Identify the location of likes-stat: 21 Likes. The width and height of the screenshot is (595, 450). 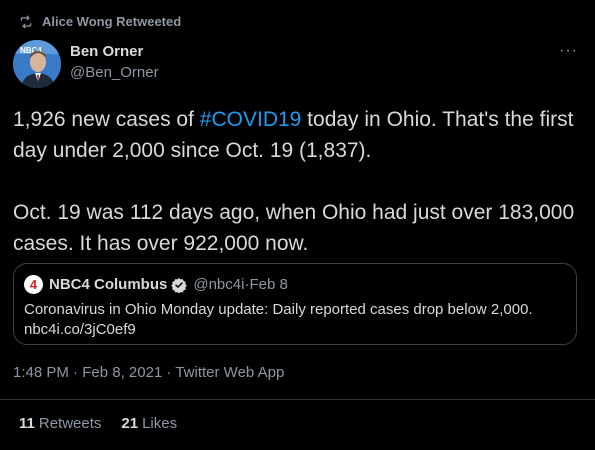
(149, 423).